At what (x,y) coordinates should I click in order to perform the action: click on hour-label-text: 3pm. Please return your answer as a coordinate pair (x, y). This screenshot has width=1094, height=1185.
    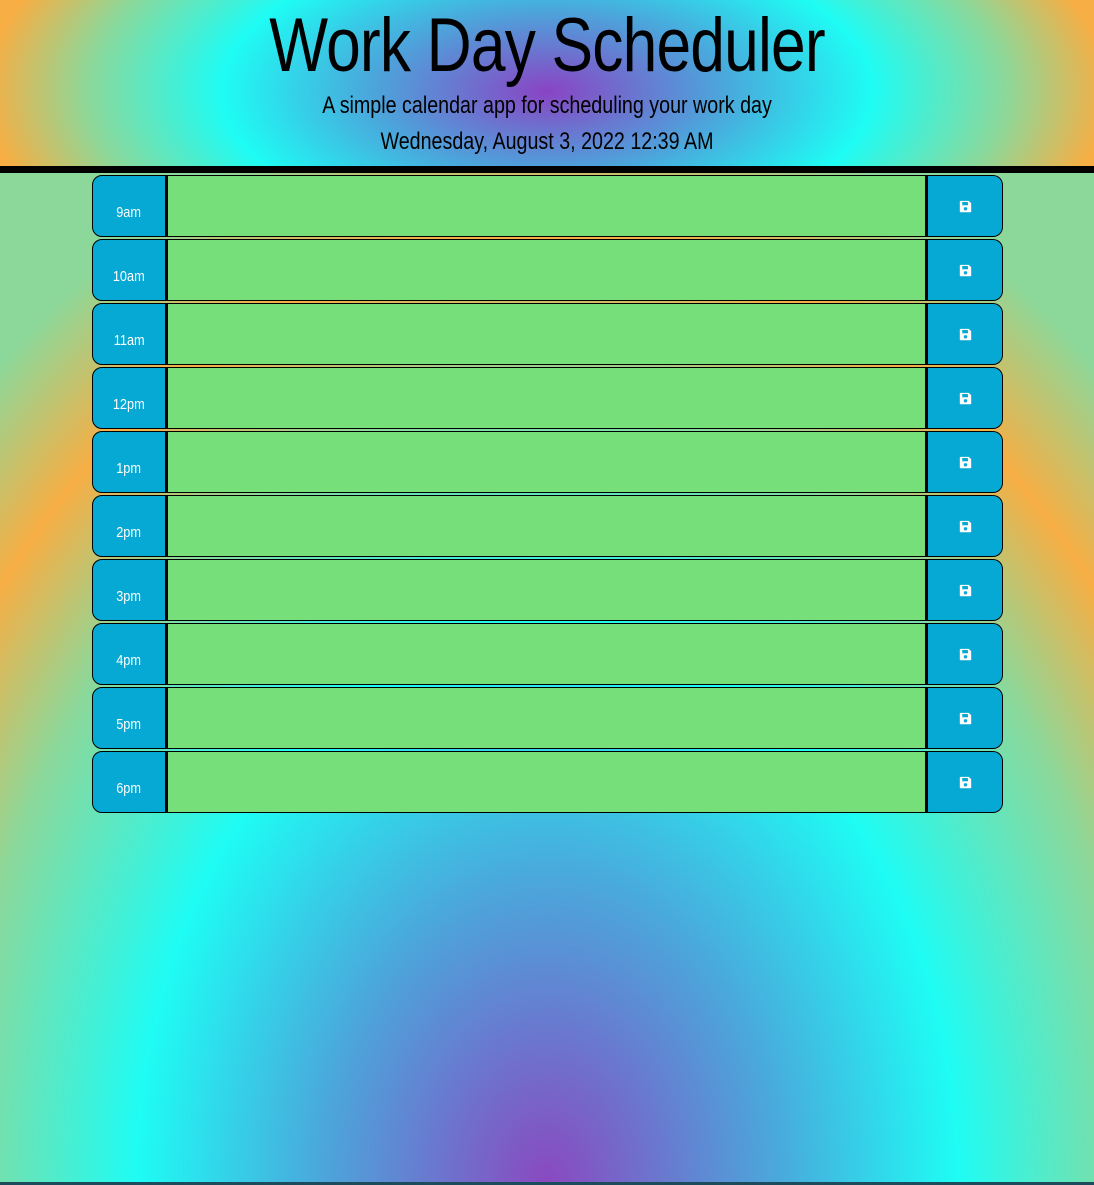
    Looking at the image, I should click on (129, 596).